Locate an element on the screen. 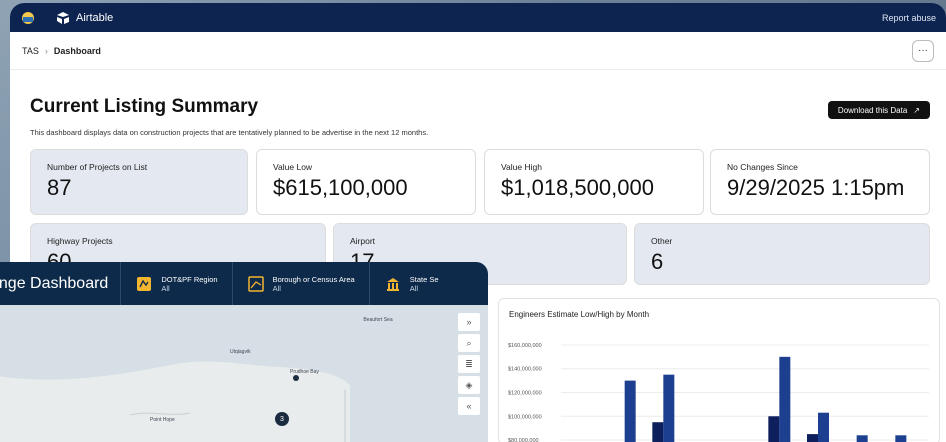 The height and width of the screenshot is (442, 946). map-dashboard-title: ange Dashboard is located at coordinates (54, 283).